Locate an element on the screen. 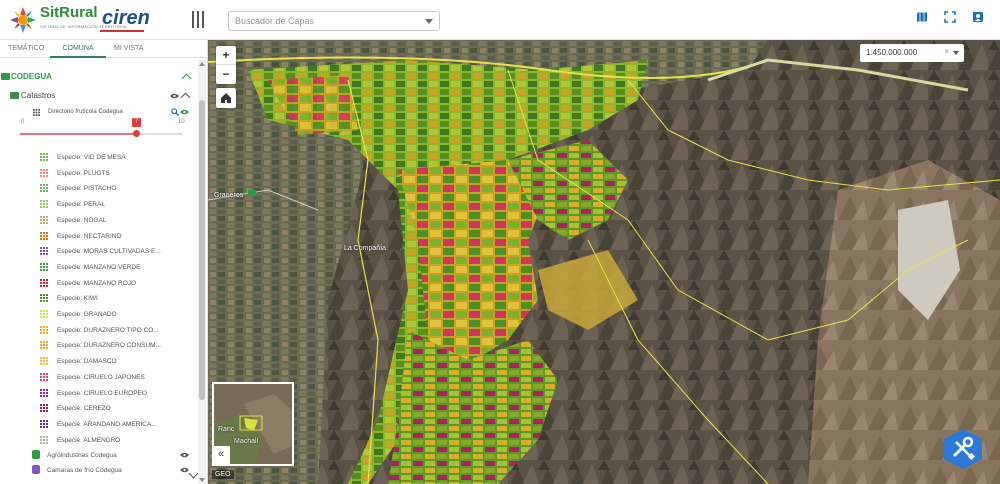 Image resolution: width=1000 pixels, height=484 pixels. species-label: Especie: PLUOTS is located at coordinates (83, 173).